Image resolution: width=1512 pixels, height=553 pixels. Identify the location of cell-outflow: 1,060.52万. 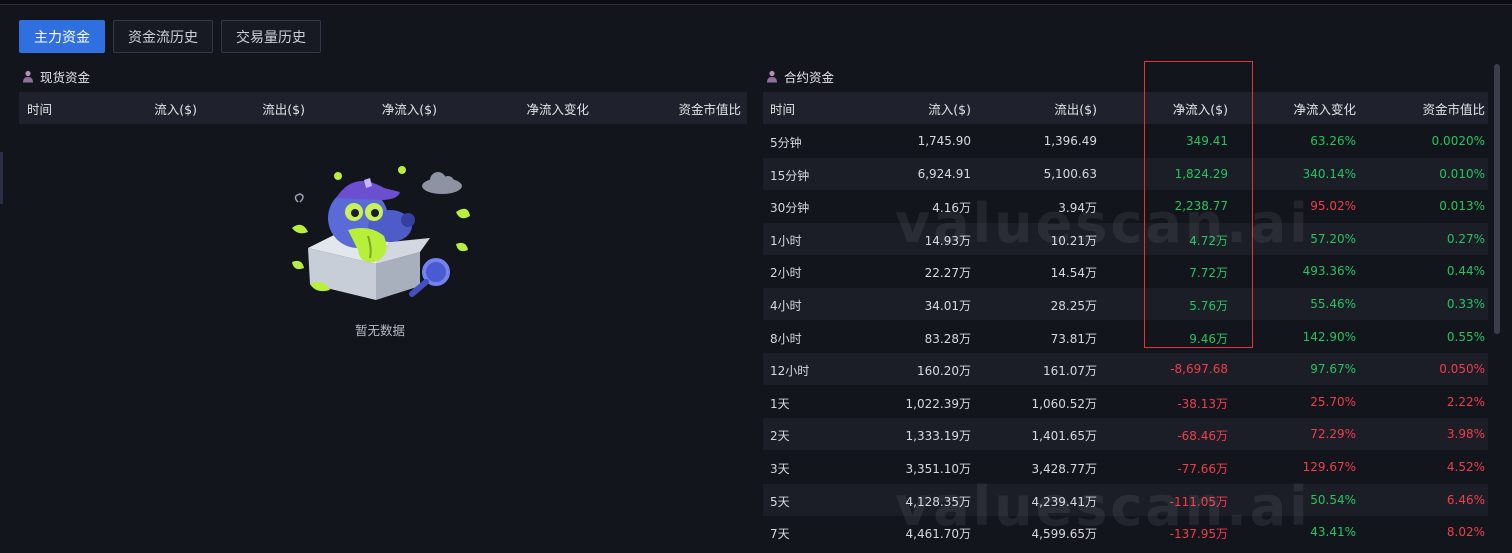
(1064, 403).